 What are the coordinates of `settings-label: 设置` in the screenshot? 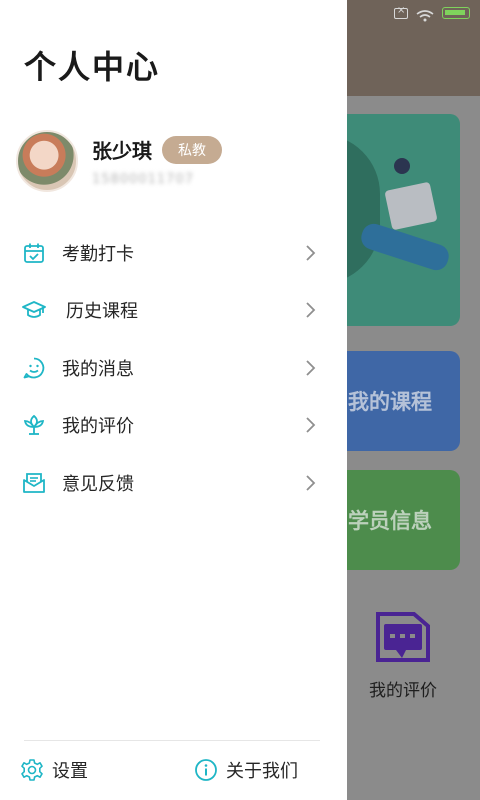 It's located at (70, 771).